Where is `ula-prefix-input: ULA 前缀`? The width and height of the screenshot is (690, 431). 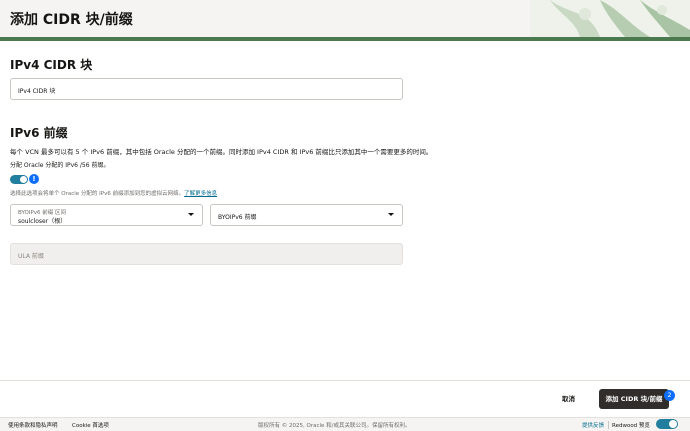
ula-prefix-input: ULA 前缀 is located at coordinates (206, 254).